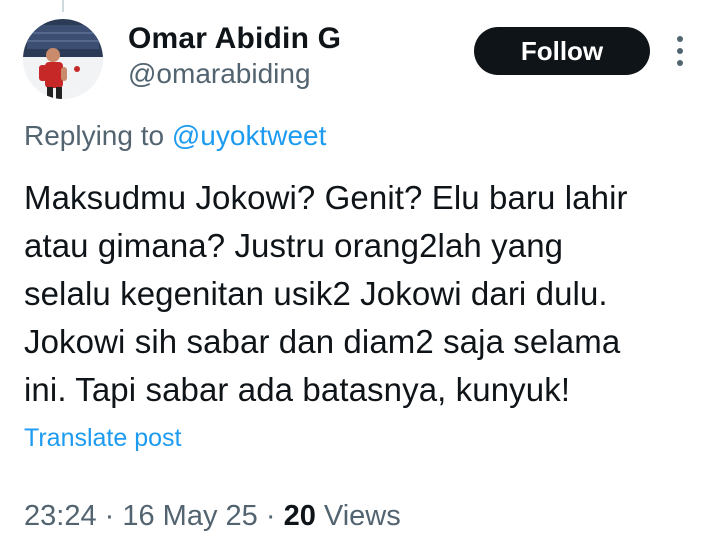 This screenshot has width=720, height=556. What do you see at coordinates (562, 51) in the screenshot?
I see `follow-button: Follow` at bounding box center [562, 51].